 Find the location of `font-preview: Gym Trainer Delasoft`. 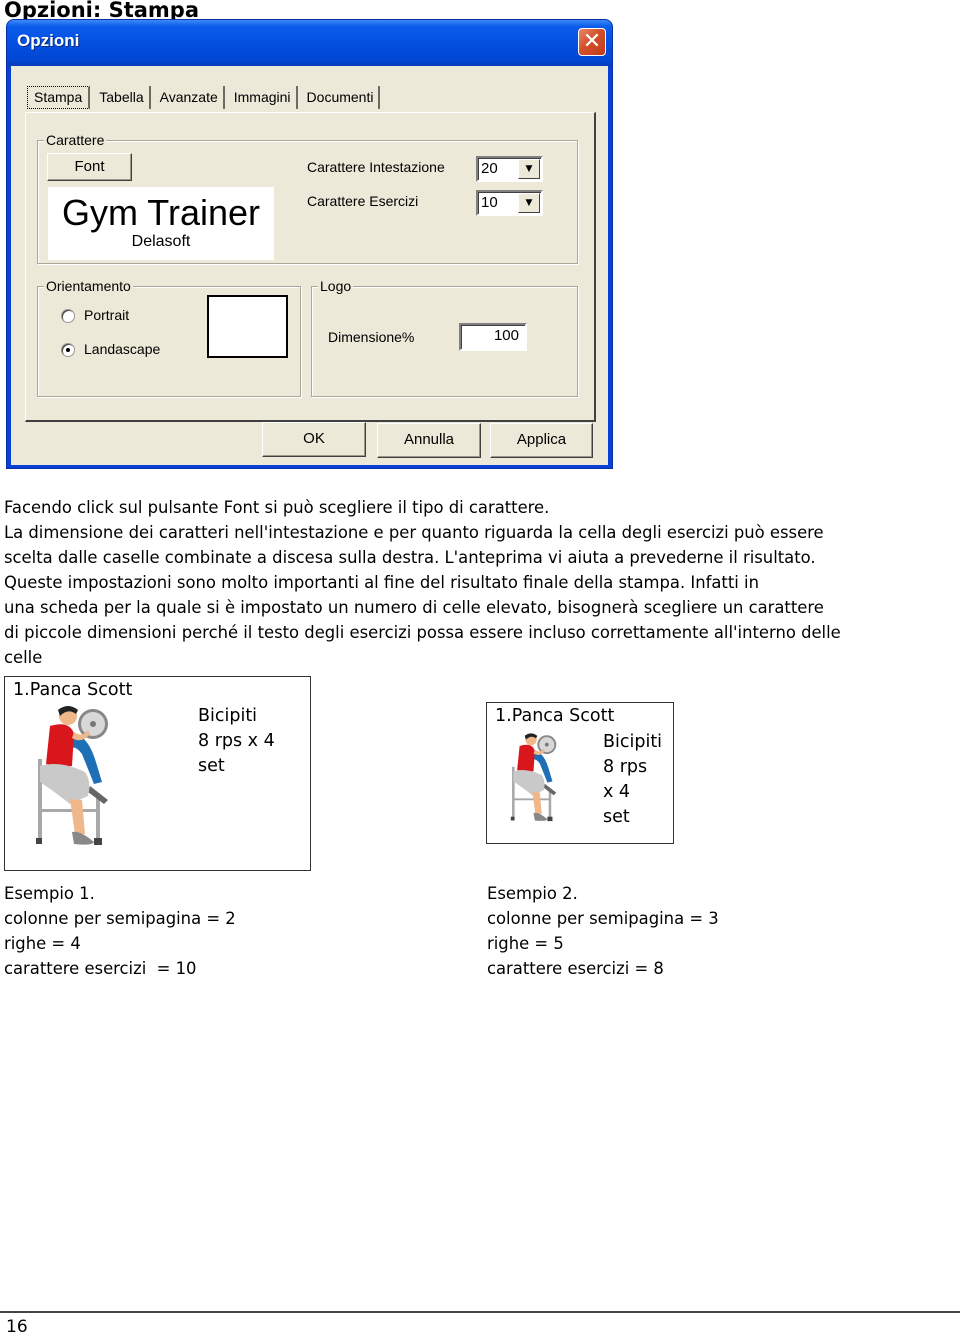

font-preview: Gym Trainer Delasoft is located at coordinates (161, 223).